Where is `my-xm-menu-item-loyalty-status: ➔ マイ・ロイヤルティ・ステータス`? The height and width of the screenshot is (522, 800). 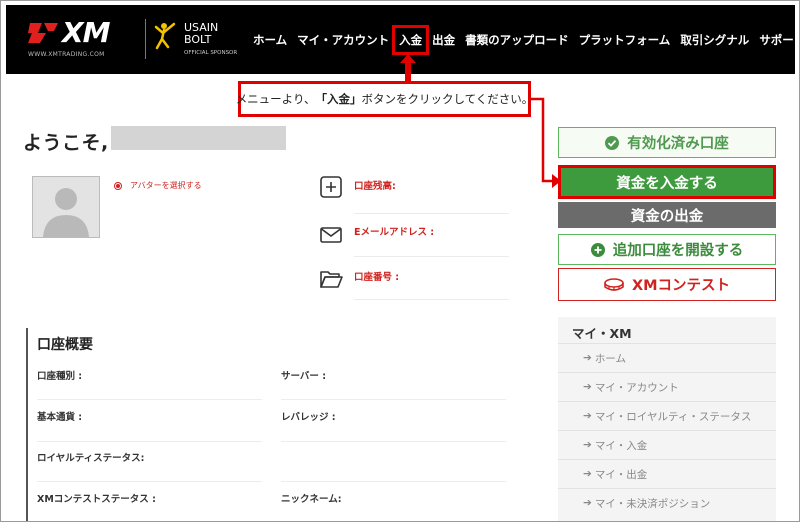
my-xm-menu-item-loyalty-status: ➔ マイ・ロイヤルティ・ステータス is located at coordinates (667, 415).